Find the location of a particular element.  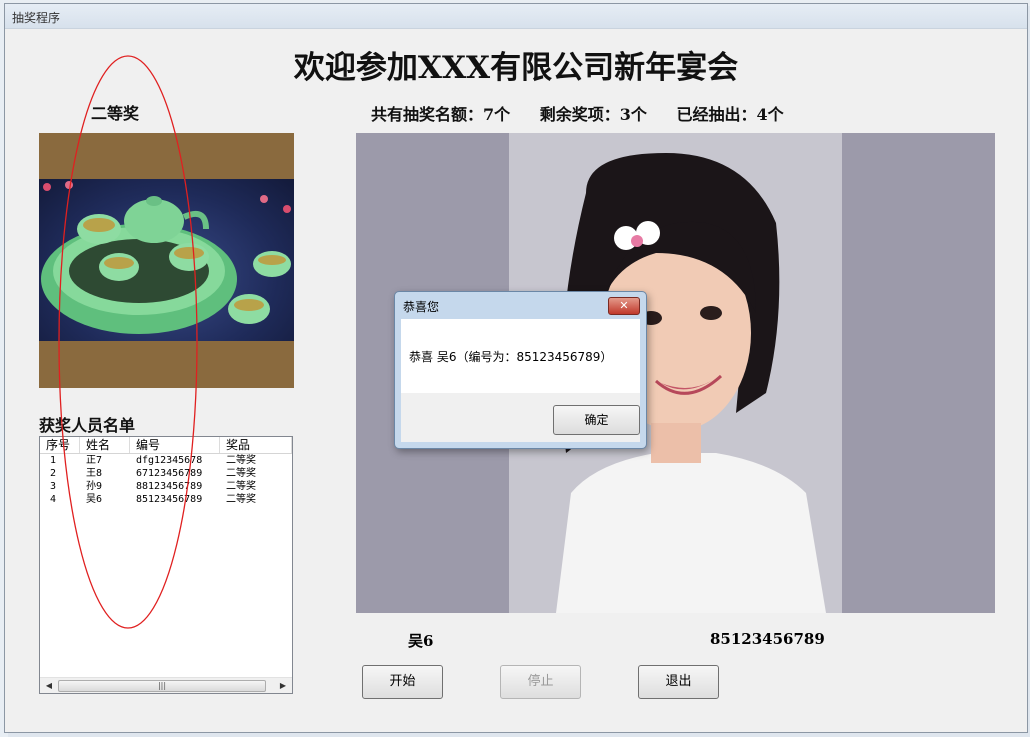

draw-stats: 共有抽奖名额：7个 剩余奖项：3个 已经抽出：4个 is located at coordinates (589, 113).